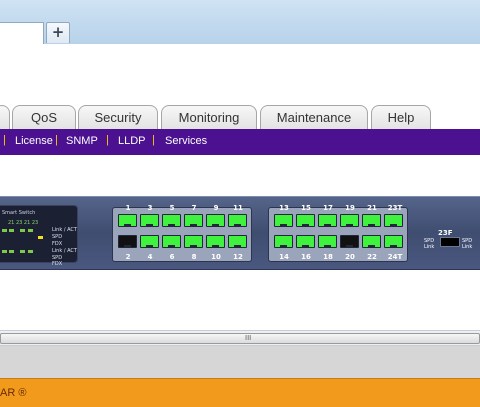  Describe the element at coordinates (450, 242) in the screenshot. I see `sfp-port-23f` at that location.